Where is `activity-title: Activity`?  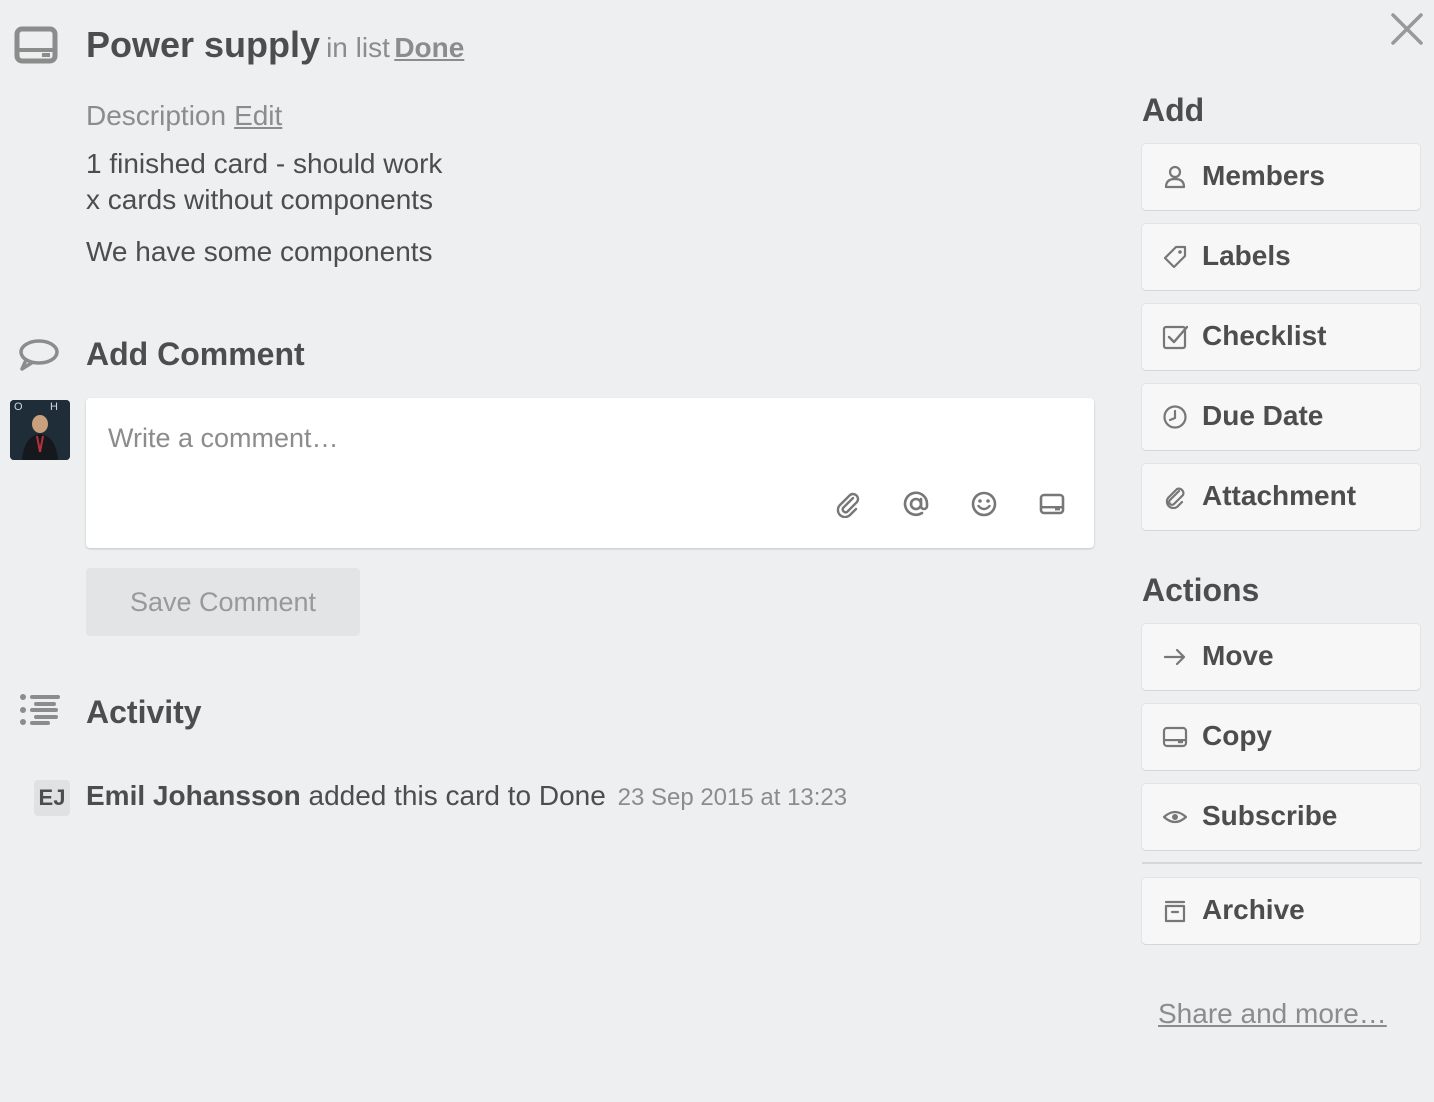
activity-title: Activity is located at coordinates (144, 712).